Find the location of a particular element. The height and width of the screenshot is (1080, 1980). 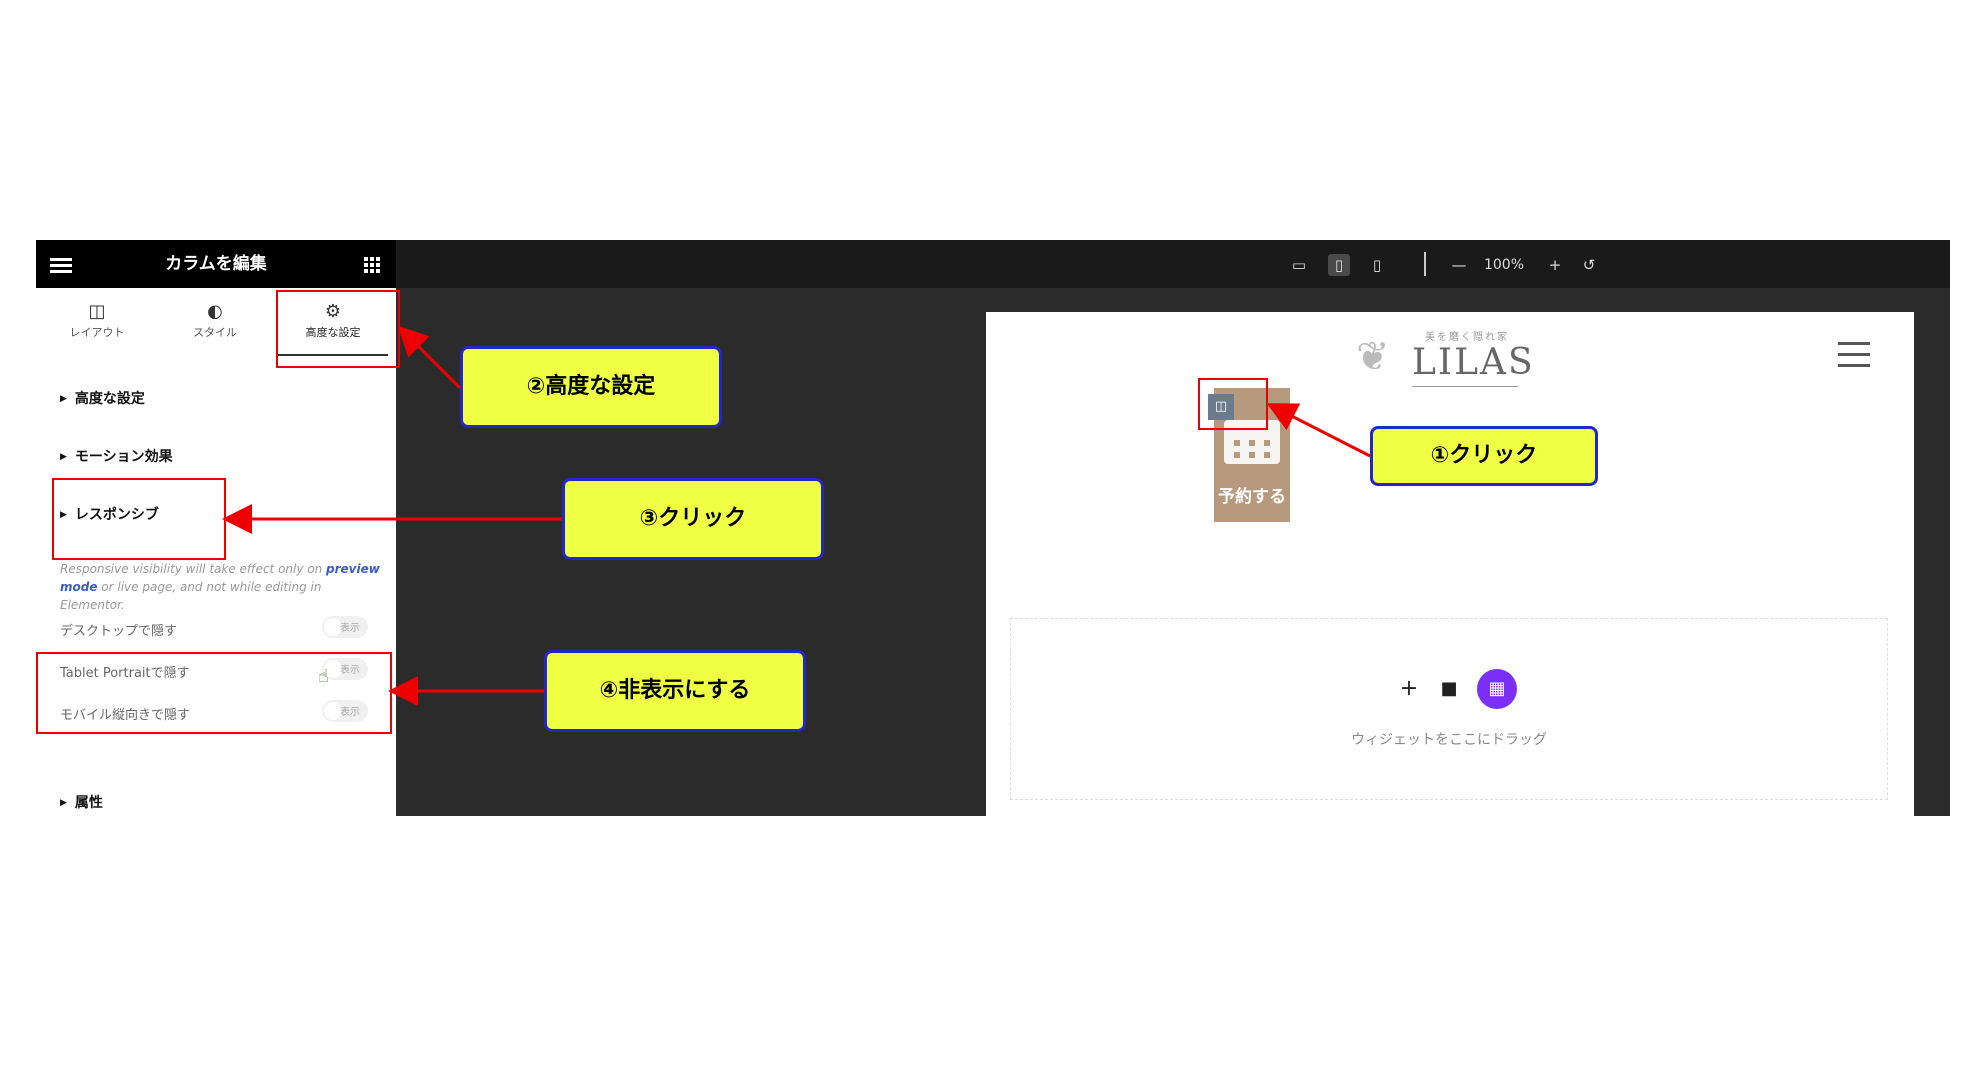

add-section-icon: + is located at coordinates (1409, 689).